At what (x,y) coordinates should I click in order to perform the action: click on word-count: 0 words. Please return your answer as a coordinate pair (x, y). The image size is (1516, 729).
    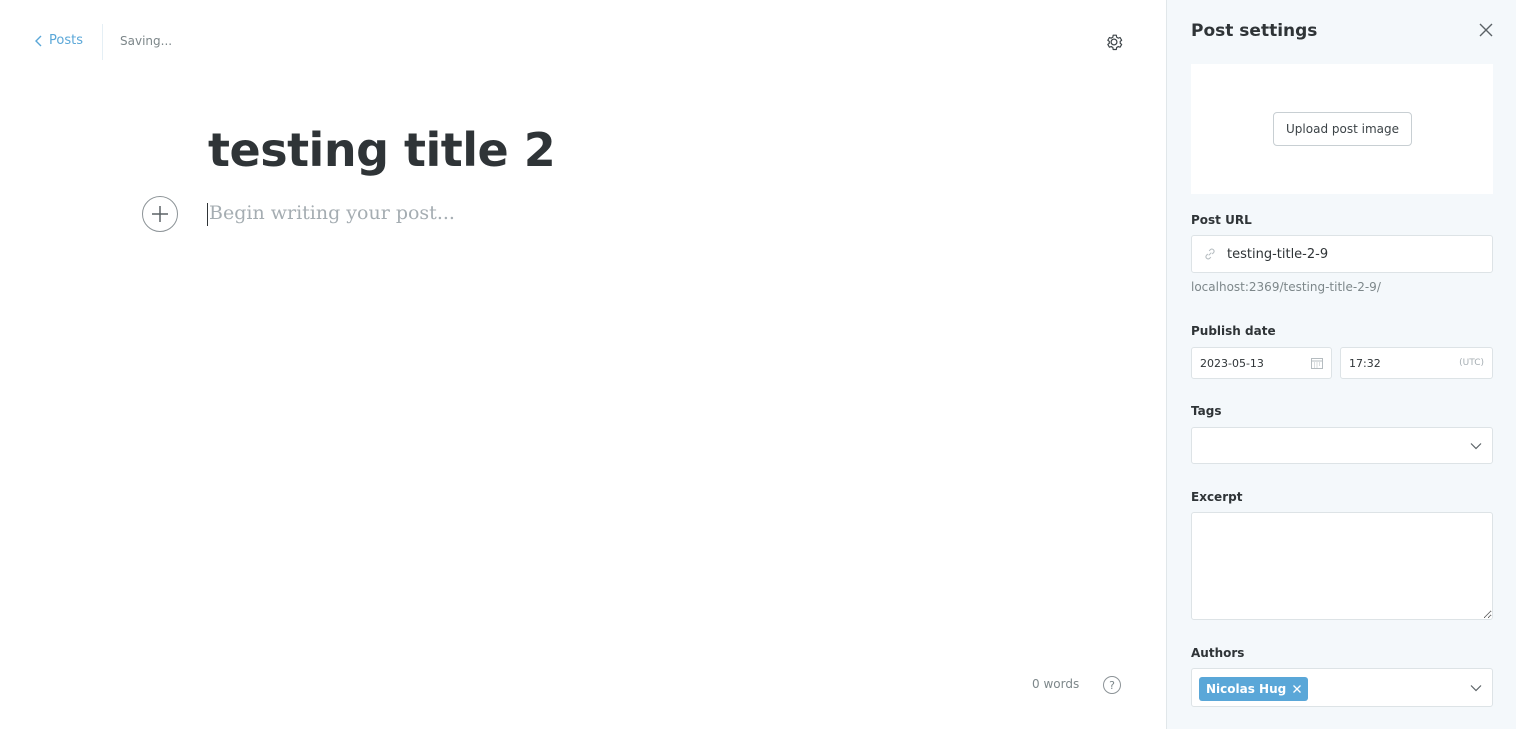
    Looking at the image, I should click on (1056, 684).